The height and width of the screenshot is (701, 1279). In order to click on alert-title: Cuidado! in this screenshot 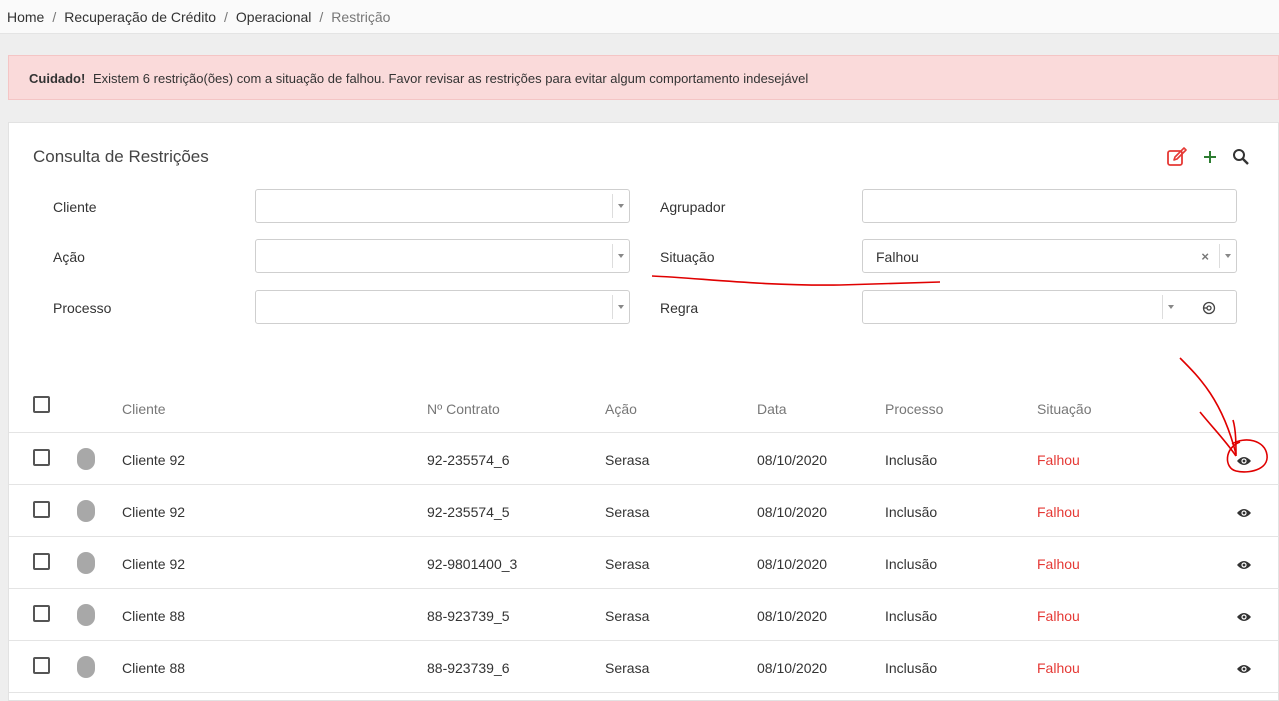, I will do `click(57, 78)`.